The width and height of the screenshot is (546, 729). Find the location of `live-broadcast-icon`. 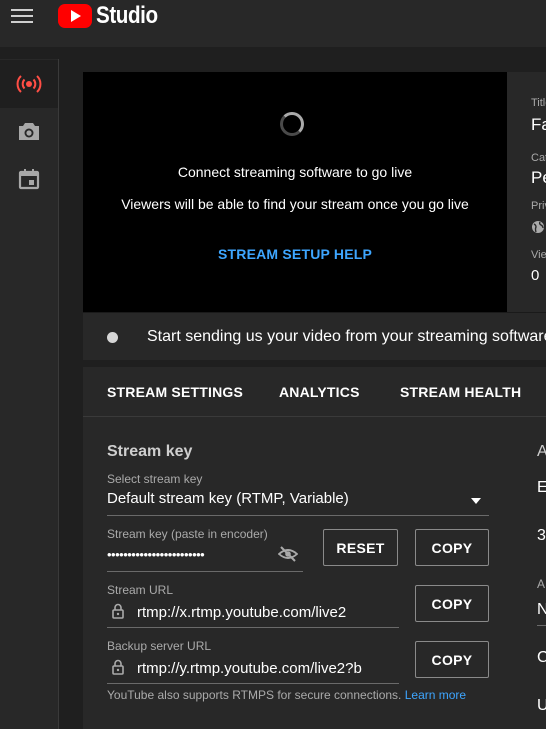

live-broadcast-icon is located at coordinates (29, 84).